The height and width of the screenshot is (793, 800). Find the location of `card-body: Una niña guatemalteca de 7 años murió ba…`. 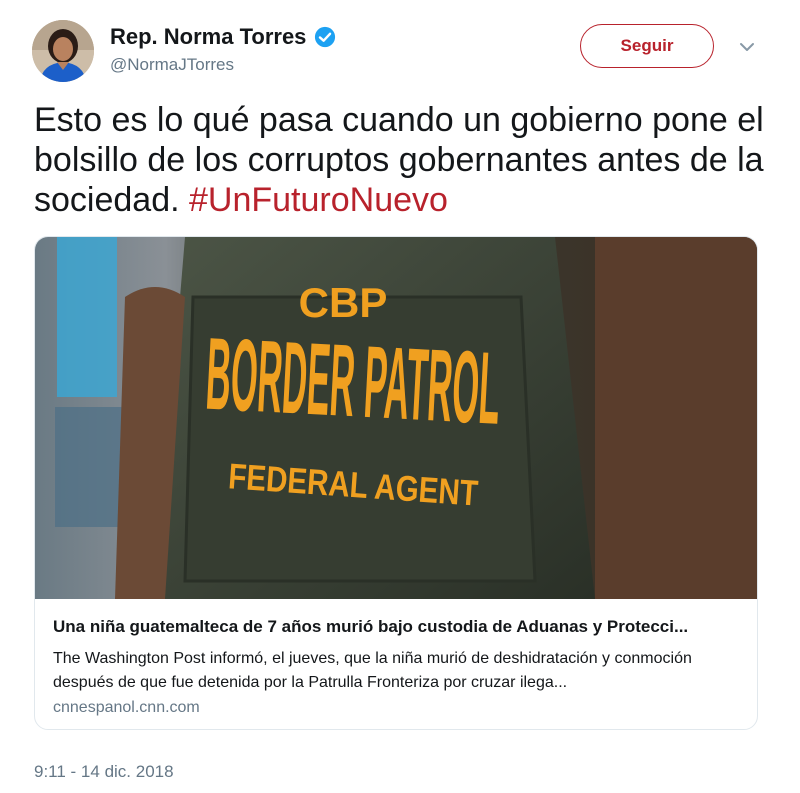

card-body: Una niña guatemalteca de 7 años murió ba… is located at coordinates (396, 664).